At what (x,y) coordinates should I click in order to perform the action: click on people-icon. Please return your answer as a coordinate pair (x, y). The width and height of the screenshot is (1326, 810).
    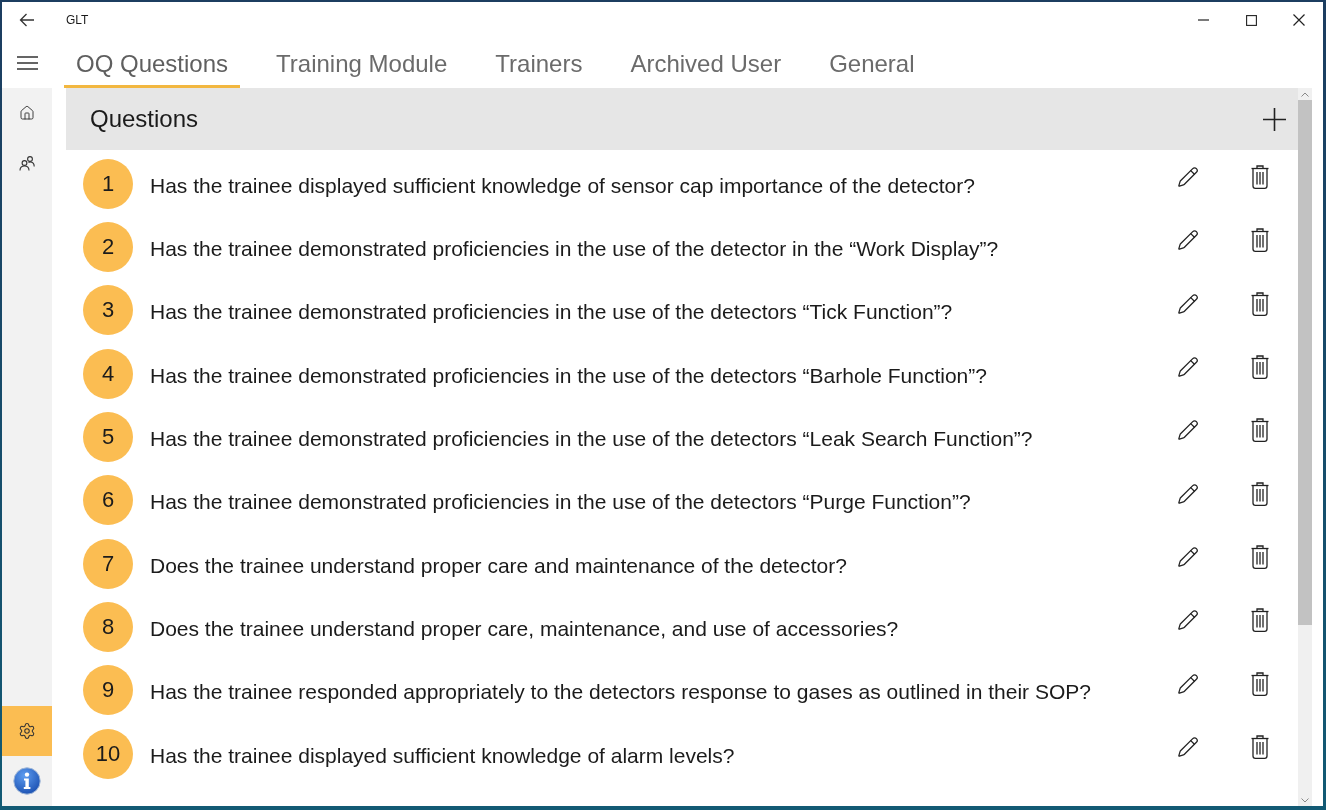
    Looking at the image, I should click on (27, 163).